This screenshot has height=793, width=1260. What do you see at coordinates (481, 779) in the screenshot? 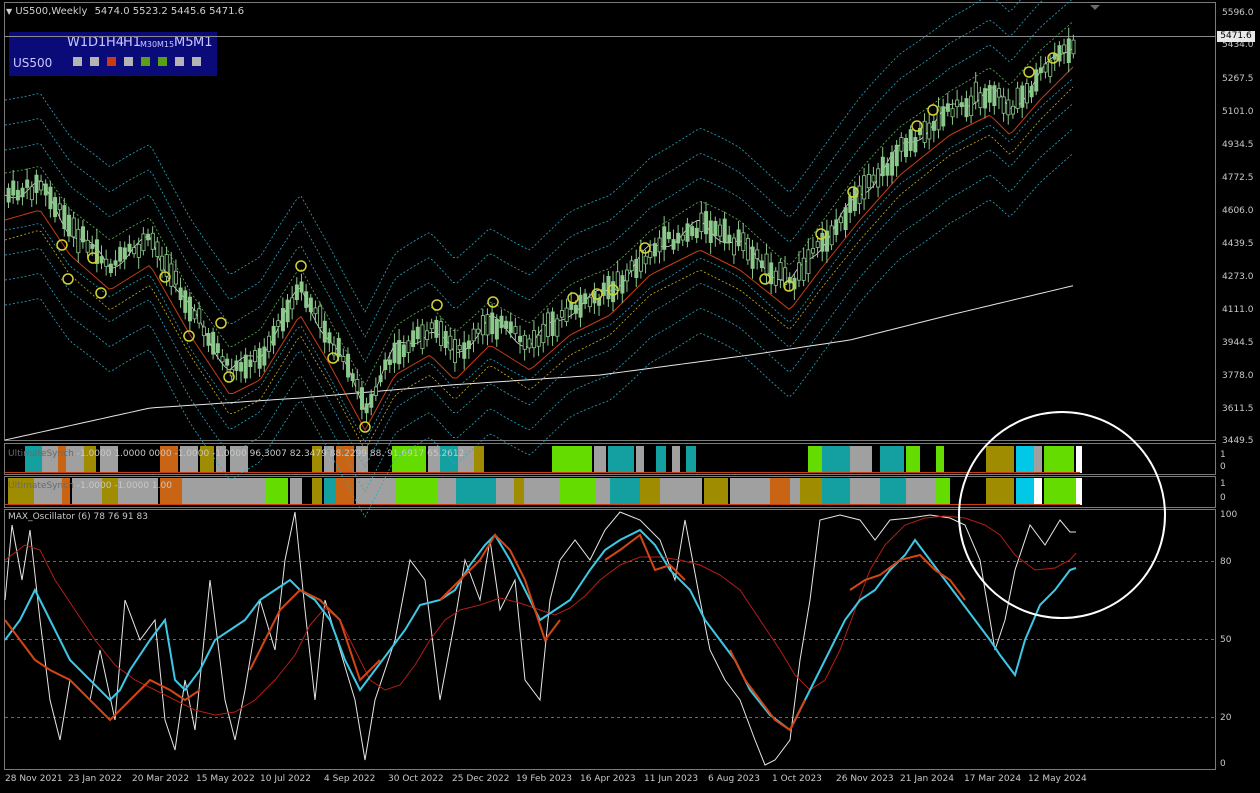
I see `date-tick: 25 Dec 2022` at bounding box center [481, 779].